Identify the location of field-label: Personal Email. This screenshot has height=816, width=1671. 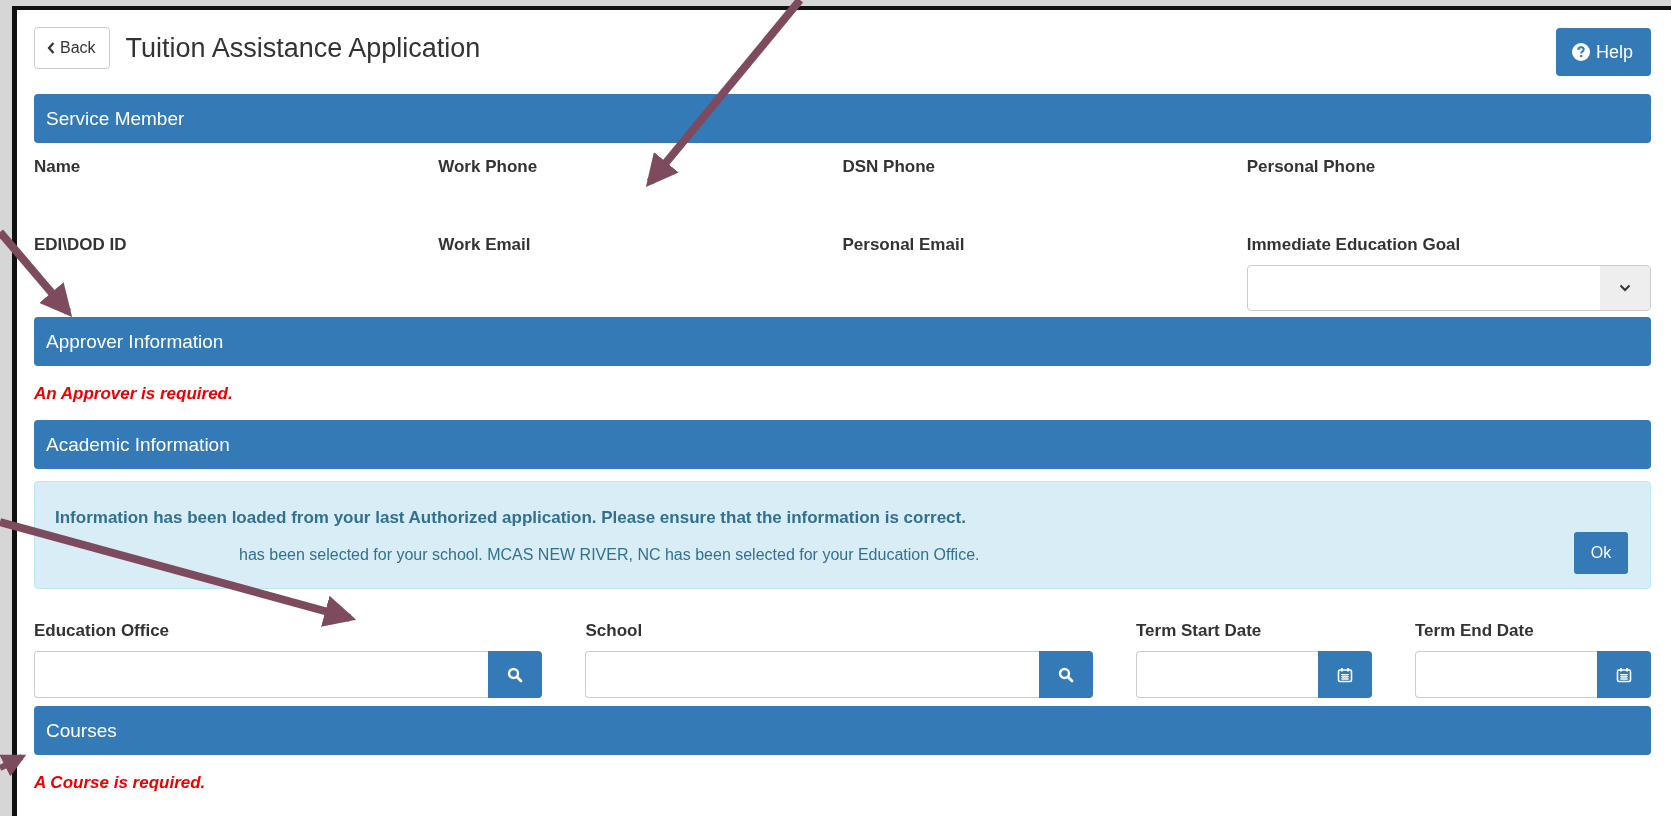
(904, 245).